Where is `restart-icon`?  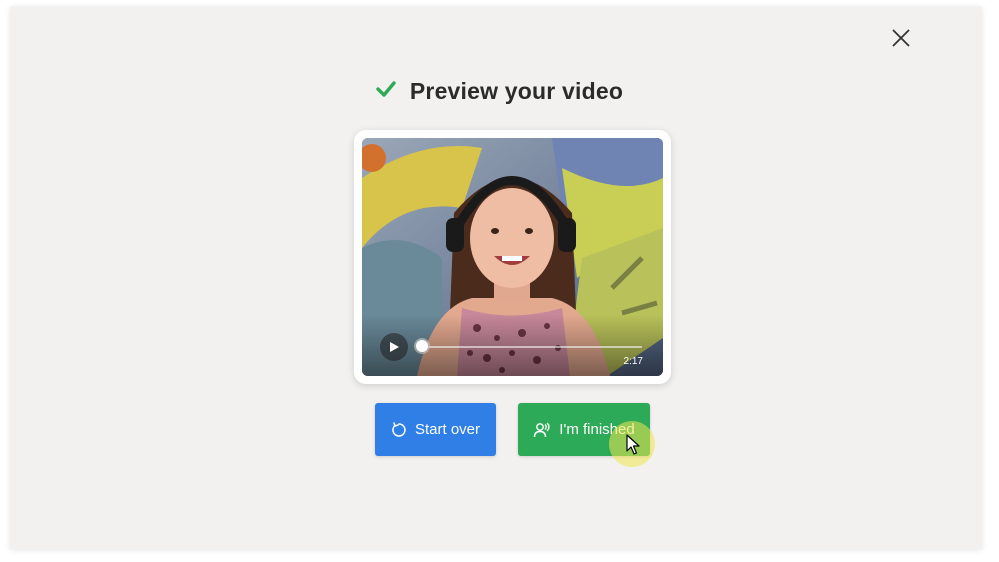 restart-icon is located at coordinates (399, 429).